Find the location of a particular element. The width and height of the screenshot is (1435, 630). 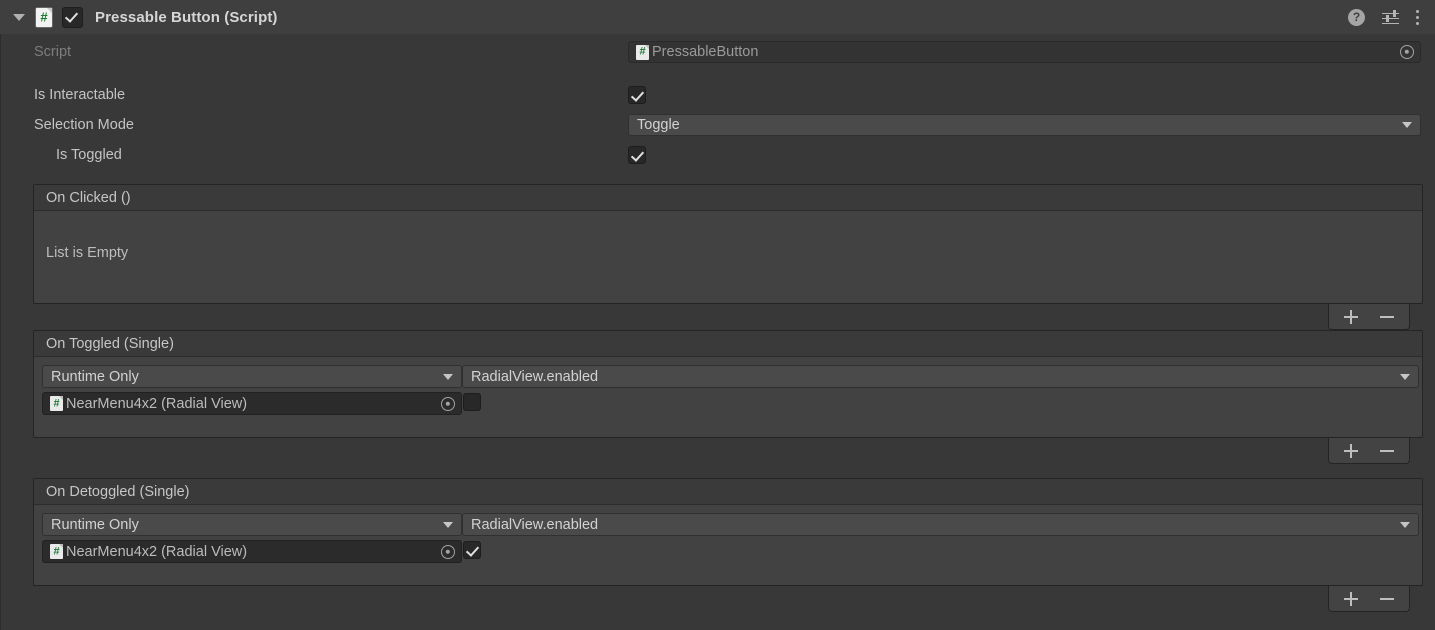

help-icon: ? is located at coordinates (1356, 17).